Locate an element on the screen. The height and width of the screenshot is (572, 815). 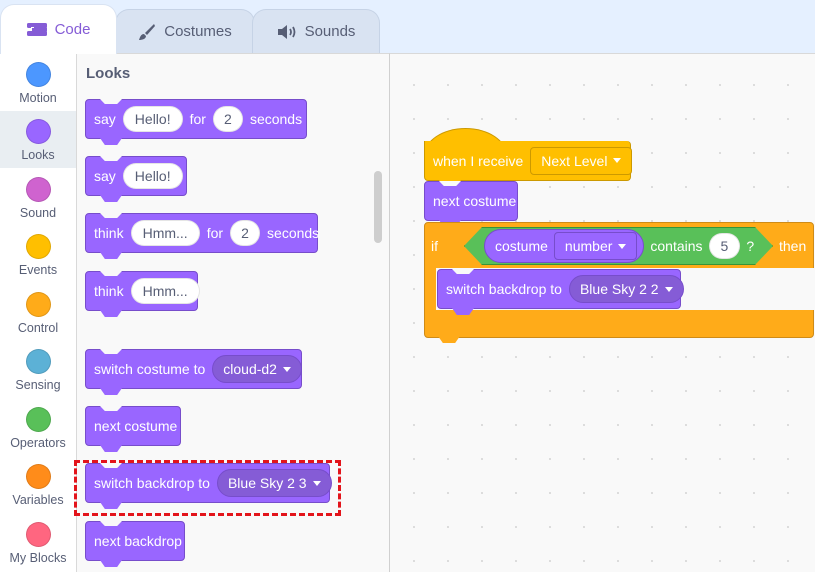
costume-attribute-dropdown: number is located at coordinates (595, 246).